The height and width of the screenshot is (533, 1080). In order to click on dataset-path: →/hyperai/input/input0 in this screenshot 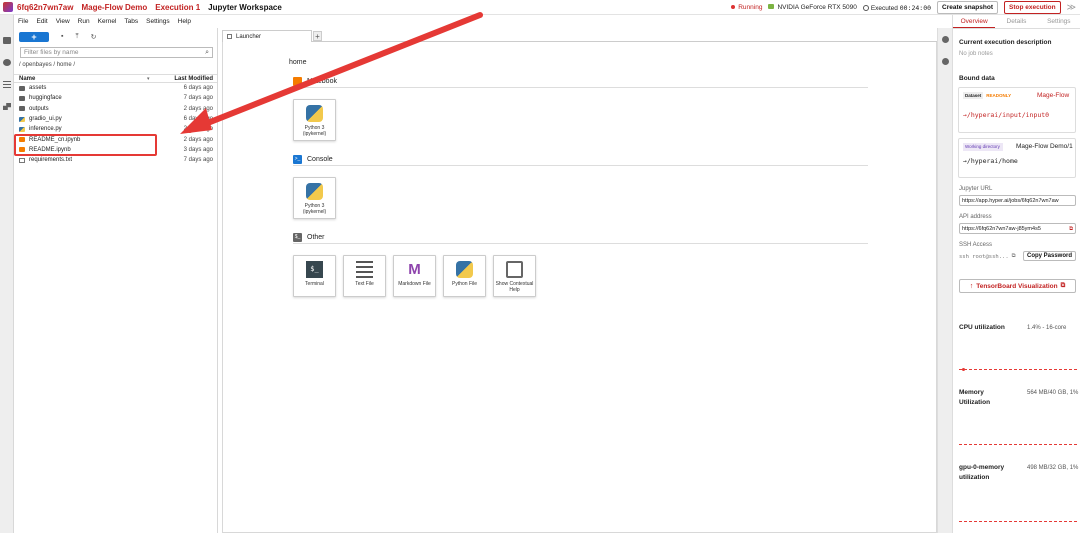, I will do `click(1006, 115)`.